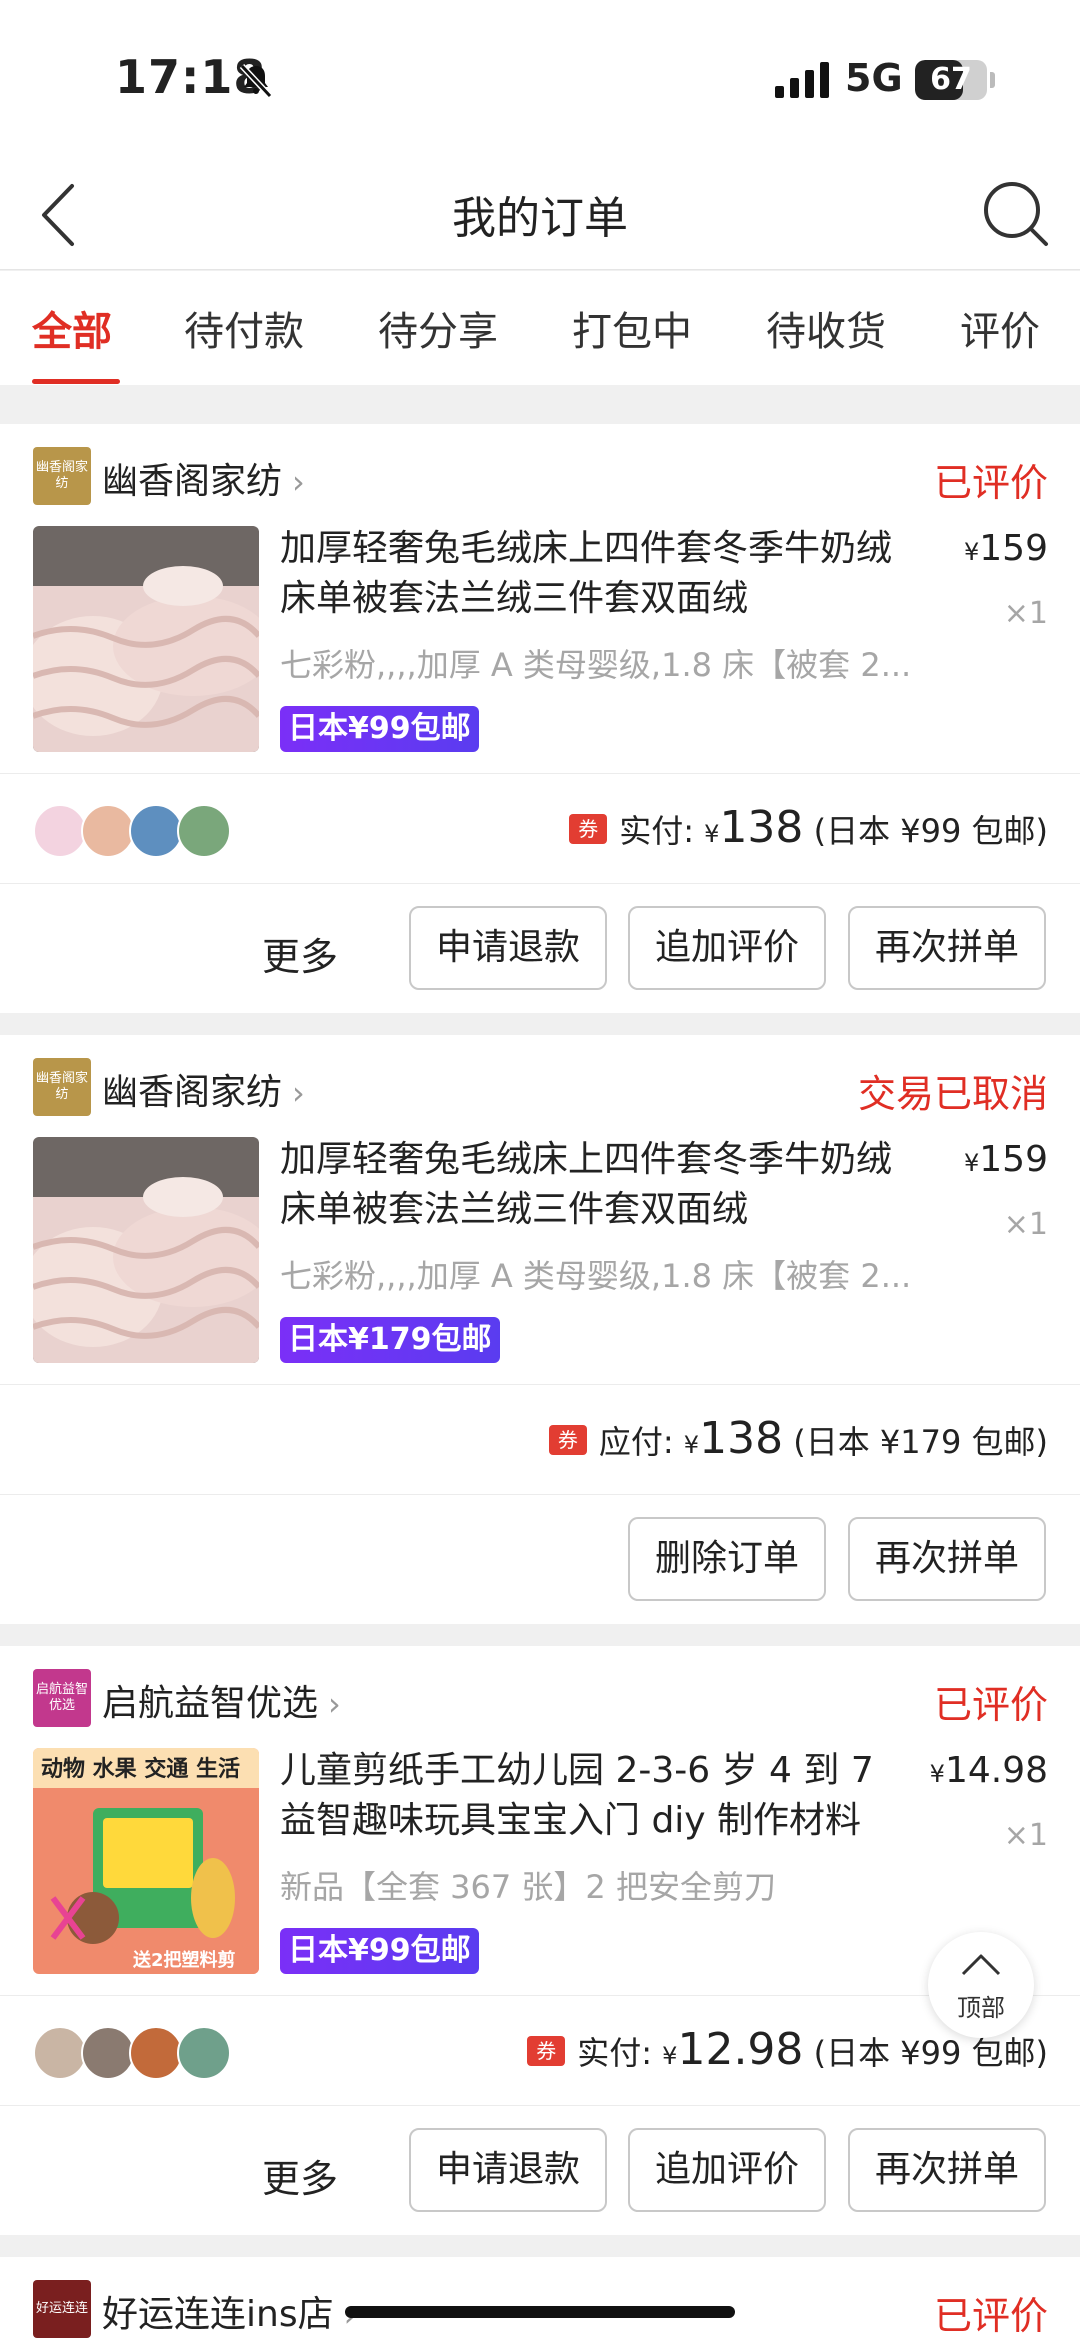 This screenshot has width=1080, height=2341. I want to click on delete-order-button: 删除订单, so click(727, 1559).